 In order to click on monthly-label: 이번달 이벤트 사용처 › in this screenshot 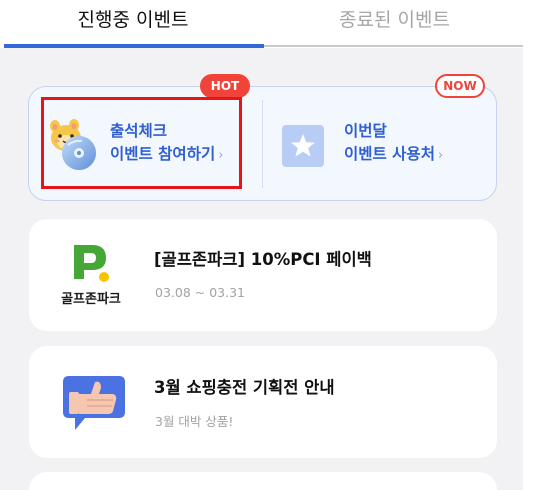, I will do `click(393, 143)`.